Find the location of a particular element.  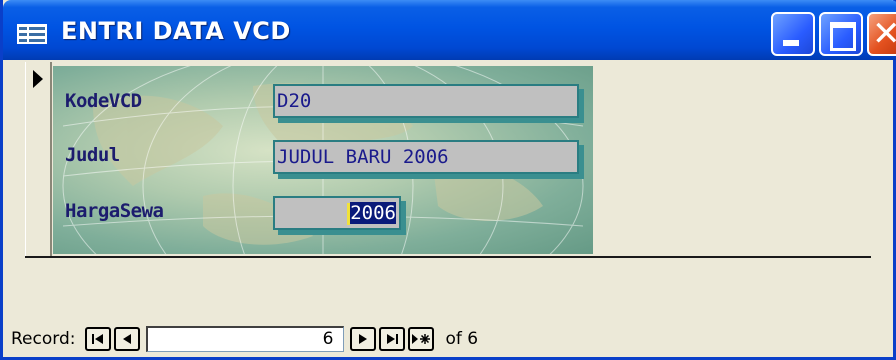

label-hargasewa: HargaSewa is located at coordinates (114, 211).